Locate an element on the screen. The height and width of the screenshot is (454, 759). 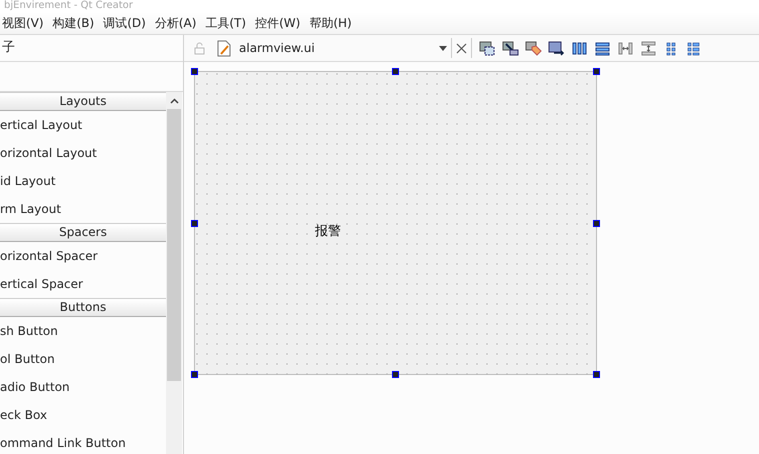
widget-item: orizontal Spacer is located at coordinates (83, 256).